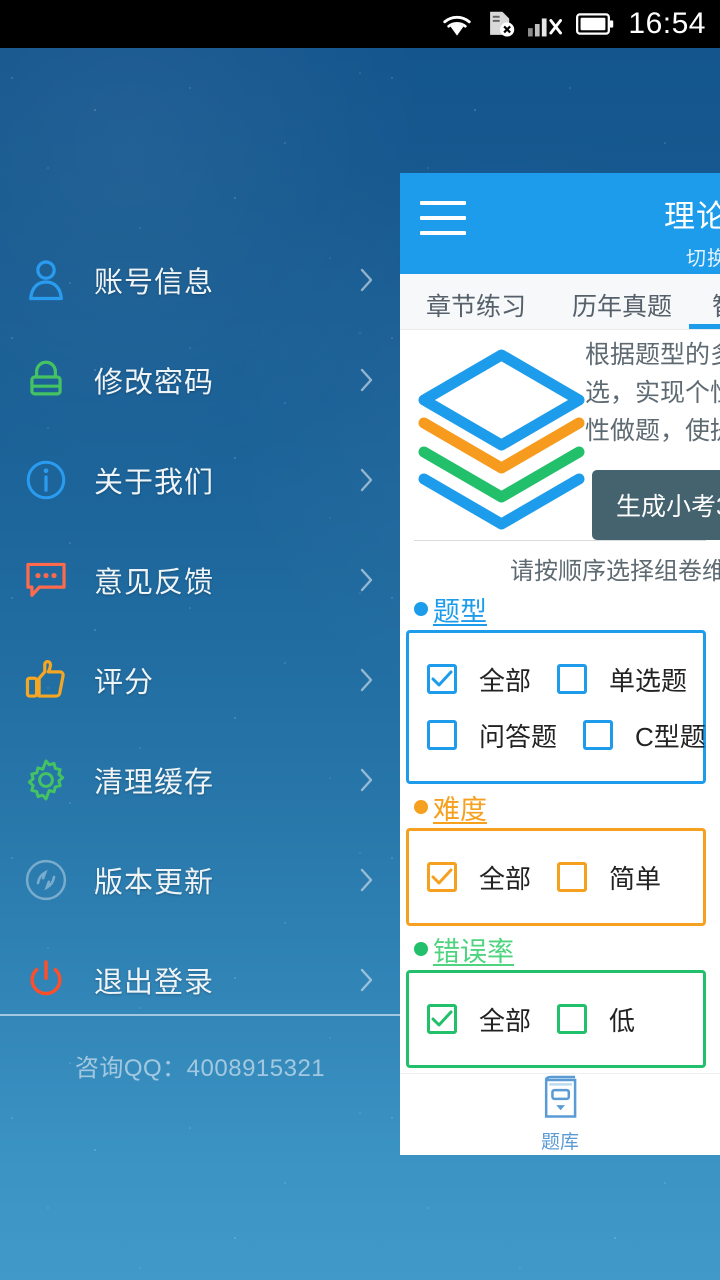 This screenshot has width=720, height=1280. I want to click on sidebar-item-label: 评分, so click(124, 683).